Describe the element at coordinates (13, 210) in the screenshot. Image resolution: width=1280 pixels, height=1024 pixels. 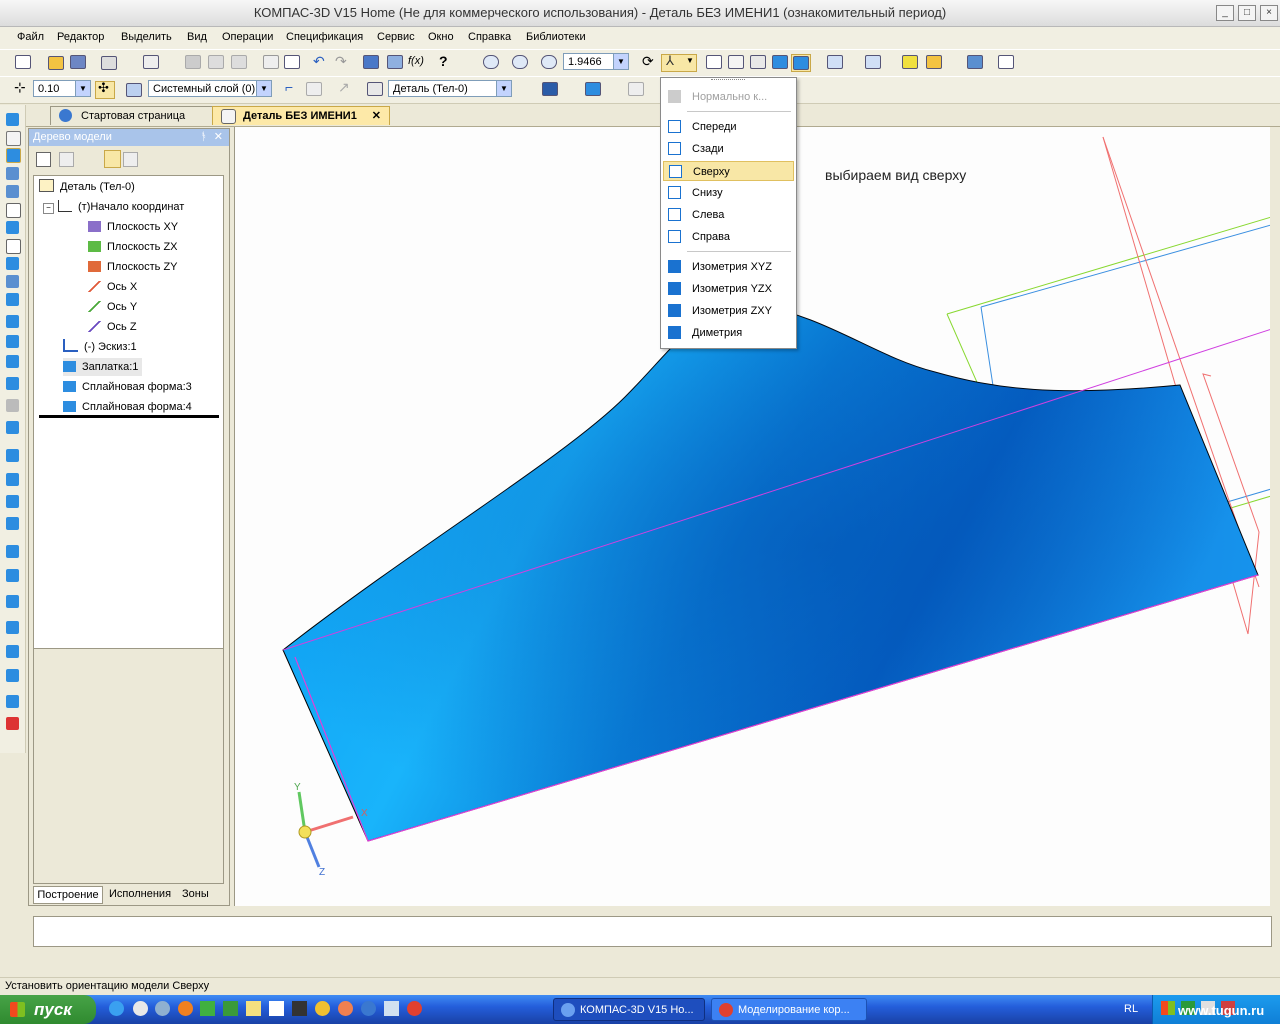
I see `measure-icon` at that location.